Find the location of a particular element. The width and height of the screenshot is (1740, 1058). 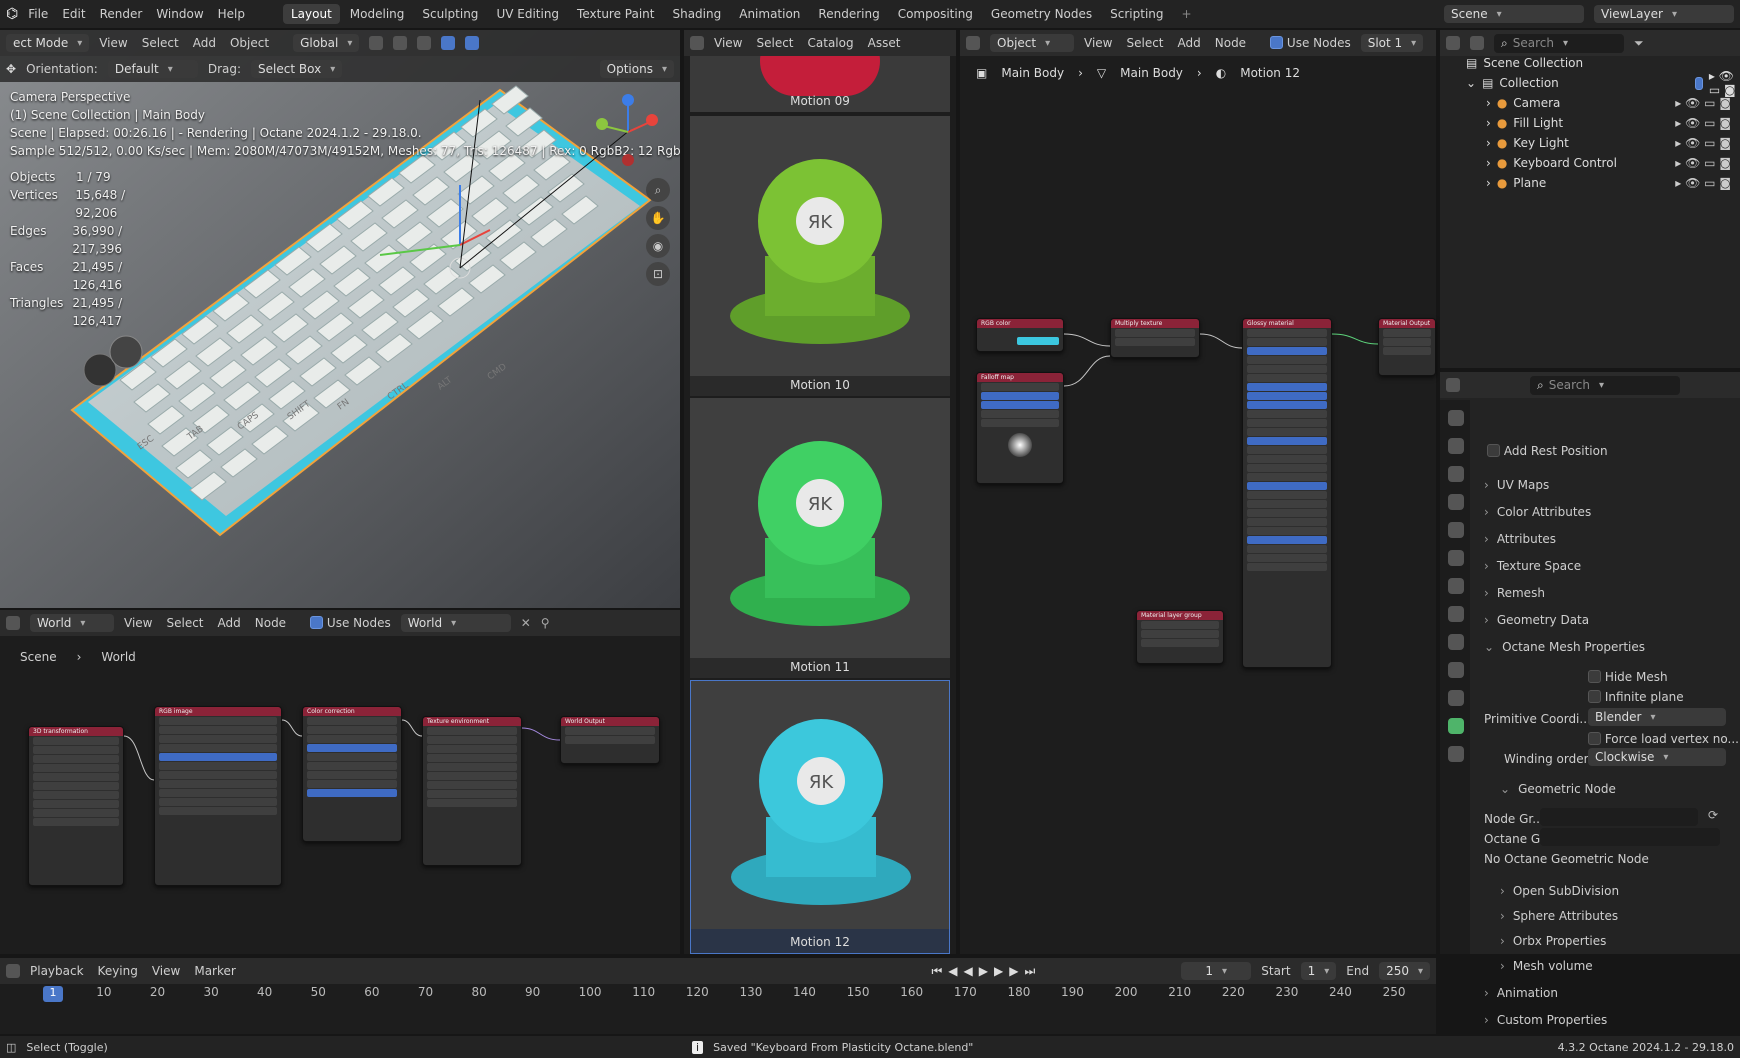

outliner-search-input: ⌕ Search is located at coordinates (1559, 43).